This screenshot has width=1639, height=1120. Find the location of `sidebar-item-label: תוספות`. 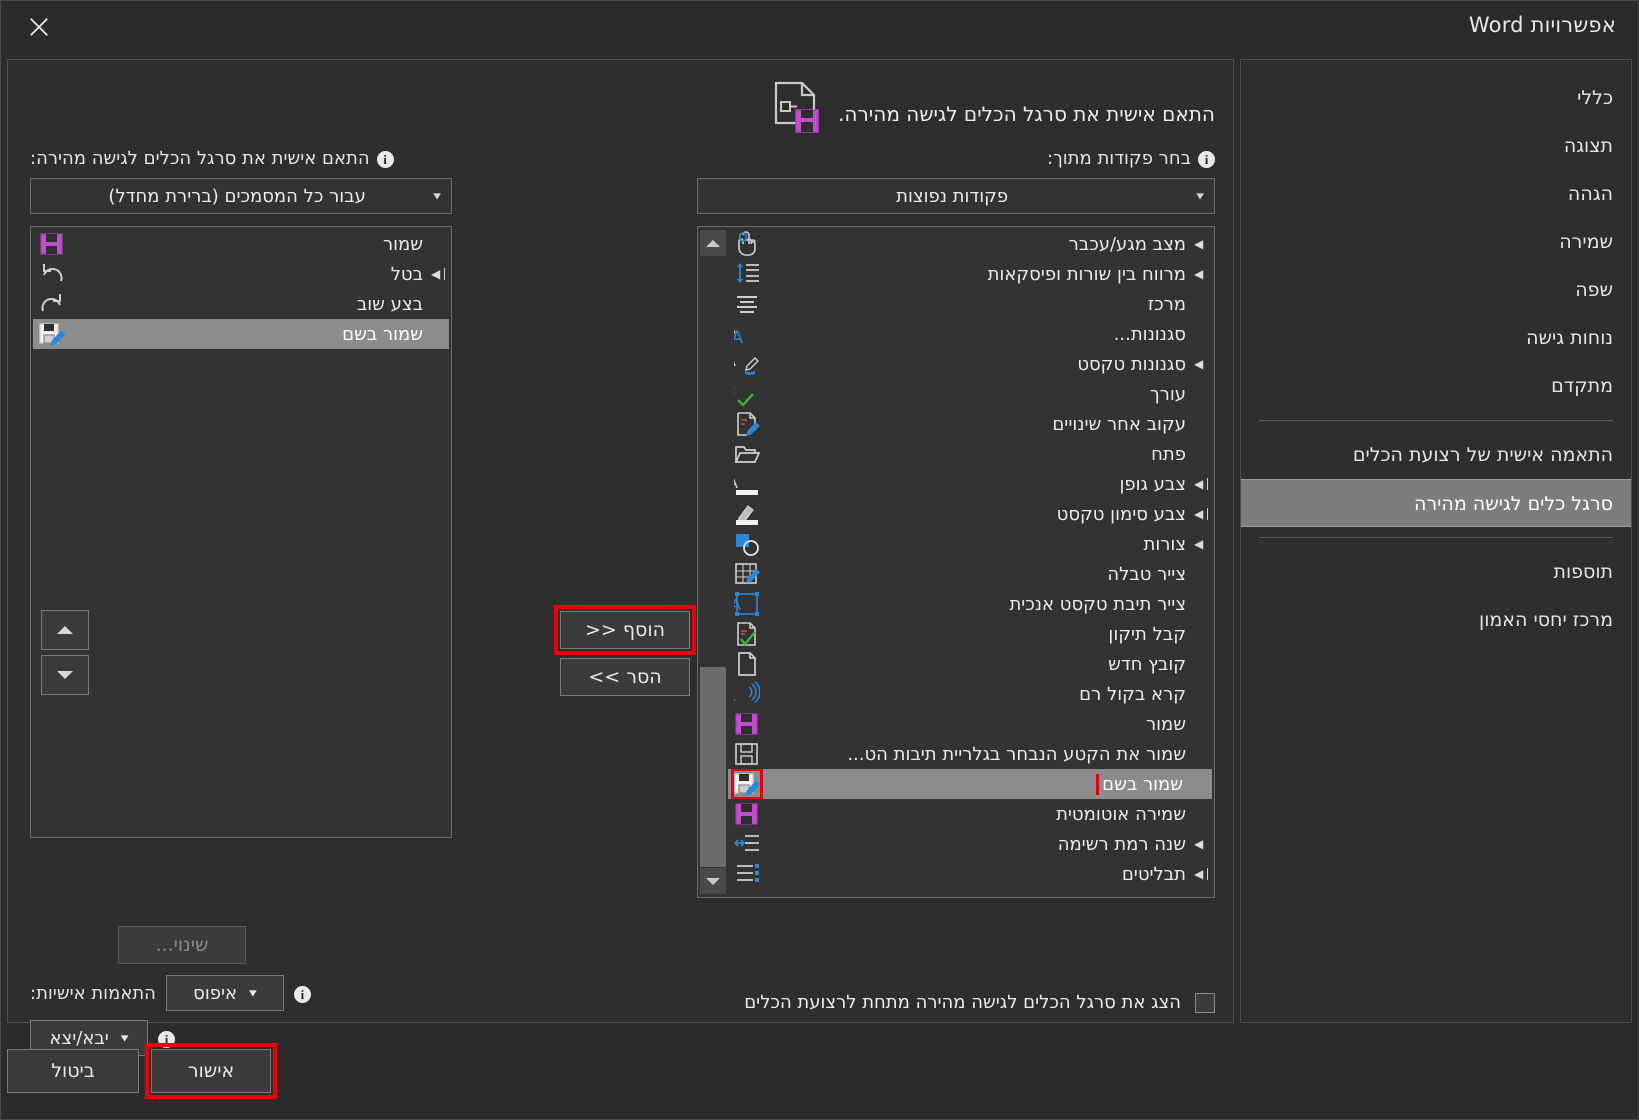

sidebar-item-label: תוספות is located at coordinates (1583, 572).